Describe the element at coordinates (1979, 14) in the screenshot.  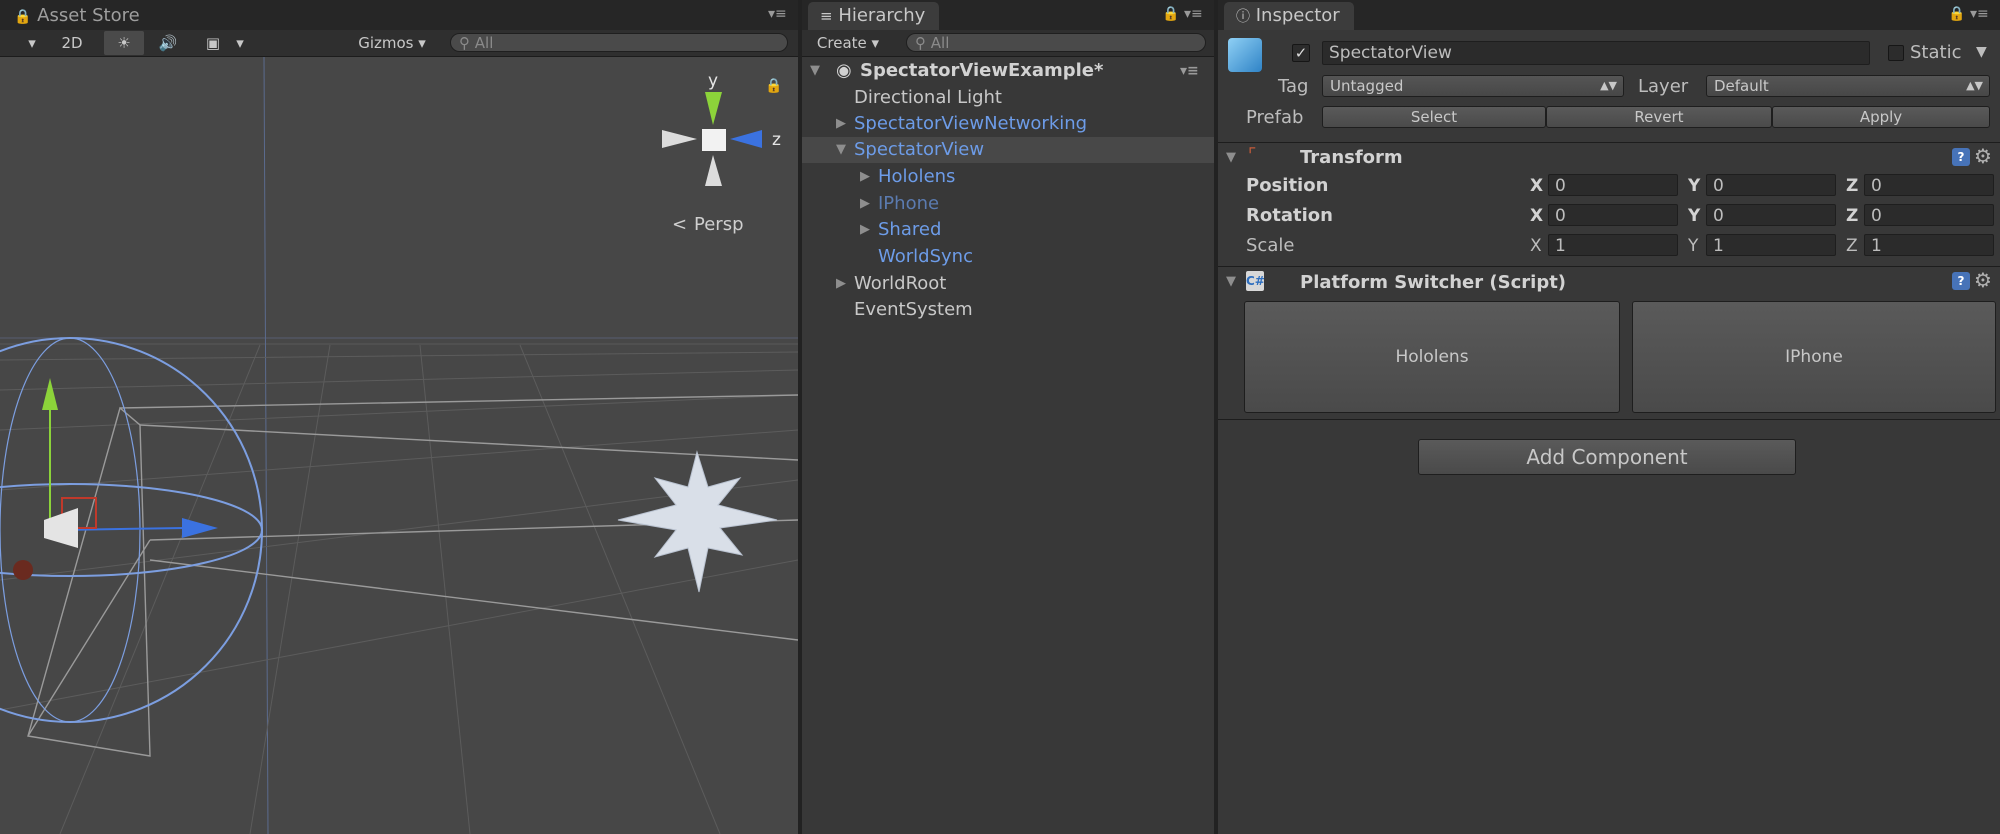
I see `inspector-menu-icon: ▾≡` at that location.